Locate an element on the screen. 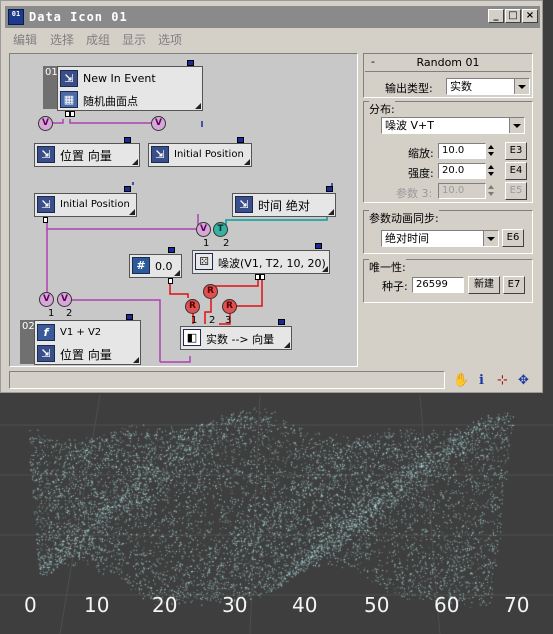 The image size is (553, 634). event-label: New In Event is located at coordinates (119, 78).